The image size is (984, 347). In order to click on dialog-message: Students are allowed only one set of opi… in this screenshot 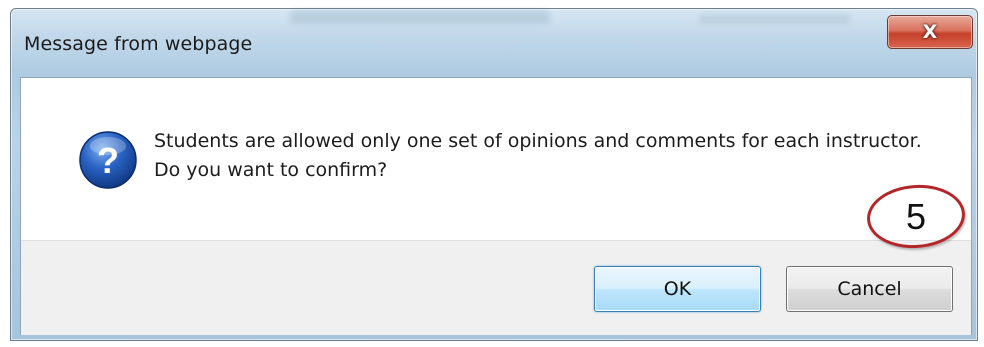, I will do `click(538, 155)`.